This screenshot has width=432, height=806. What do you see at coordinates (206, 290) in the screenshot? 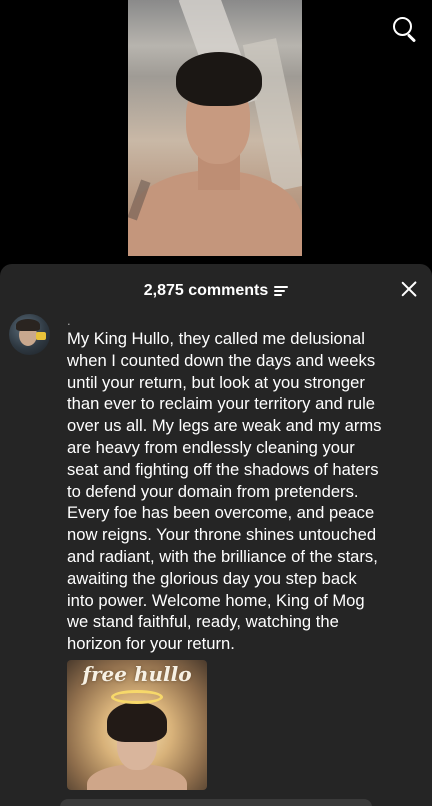
I see `comments-count: 2,875 comments` at bounding box center [206, 290].